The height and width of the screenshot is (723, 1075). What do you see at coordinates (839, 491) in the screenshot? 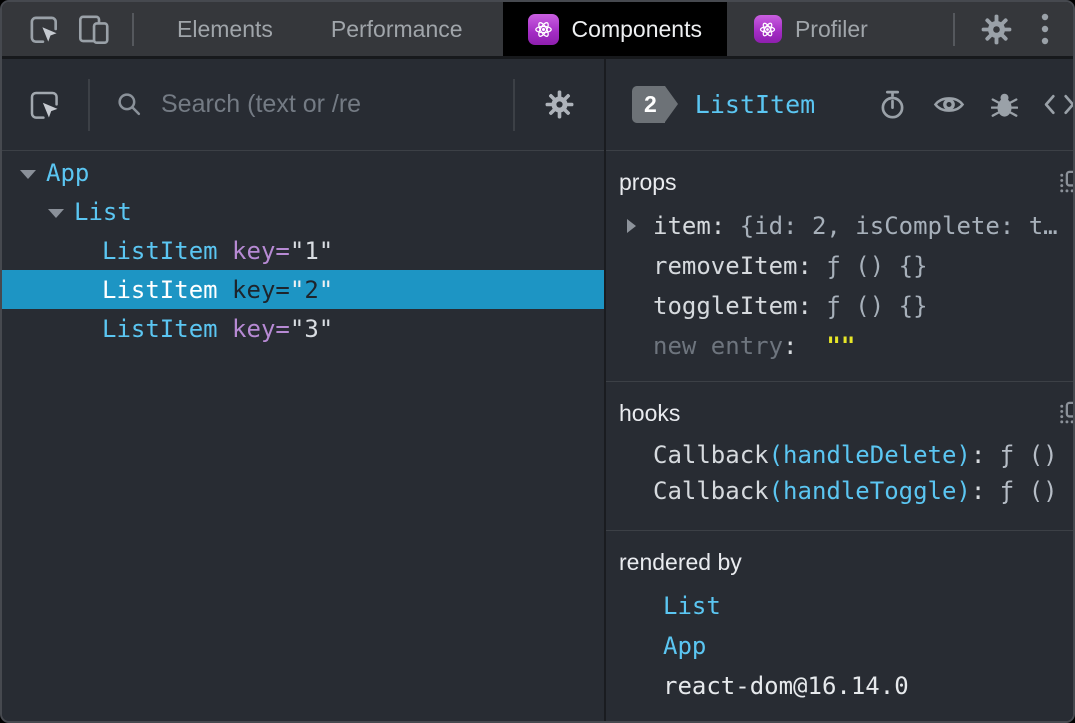
I see `hook-row-handletoggle: Callback(handleToggle): ƒ () {}` at bounding box center [839, 491].